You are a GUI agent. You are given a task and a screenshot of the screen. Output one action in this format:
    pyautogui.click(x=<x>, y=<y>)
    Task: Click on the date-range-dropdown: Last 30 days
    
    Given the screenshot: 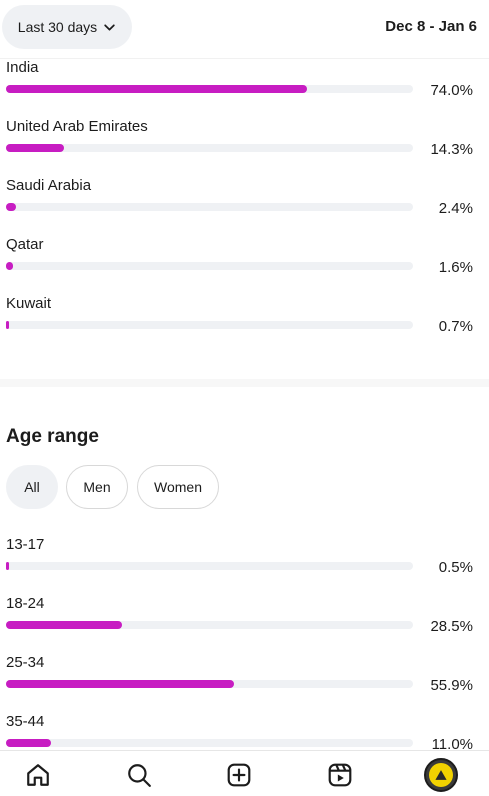 What is the action you would take?
    pyautogui.click(x=67, y=27)
    